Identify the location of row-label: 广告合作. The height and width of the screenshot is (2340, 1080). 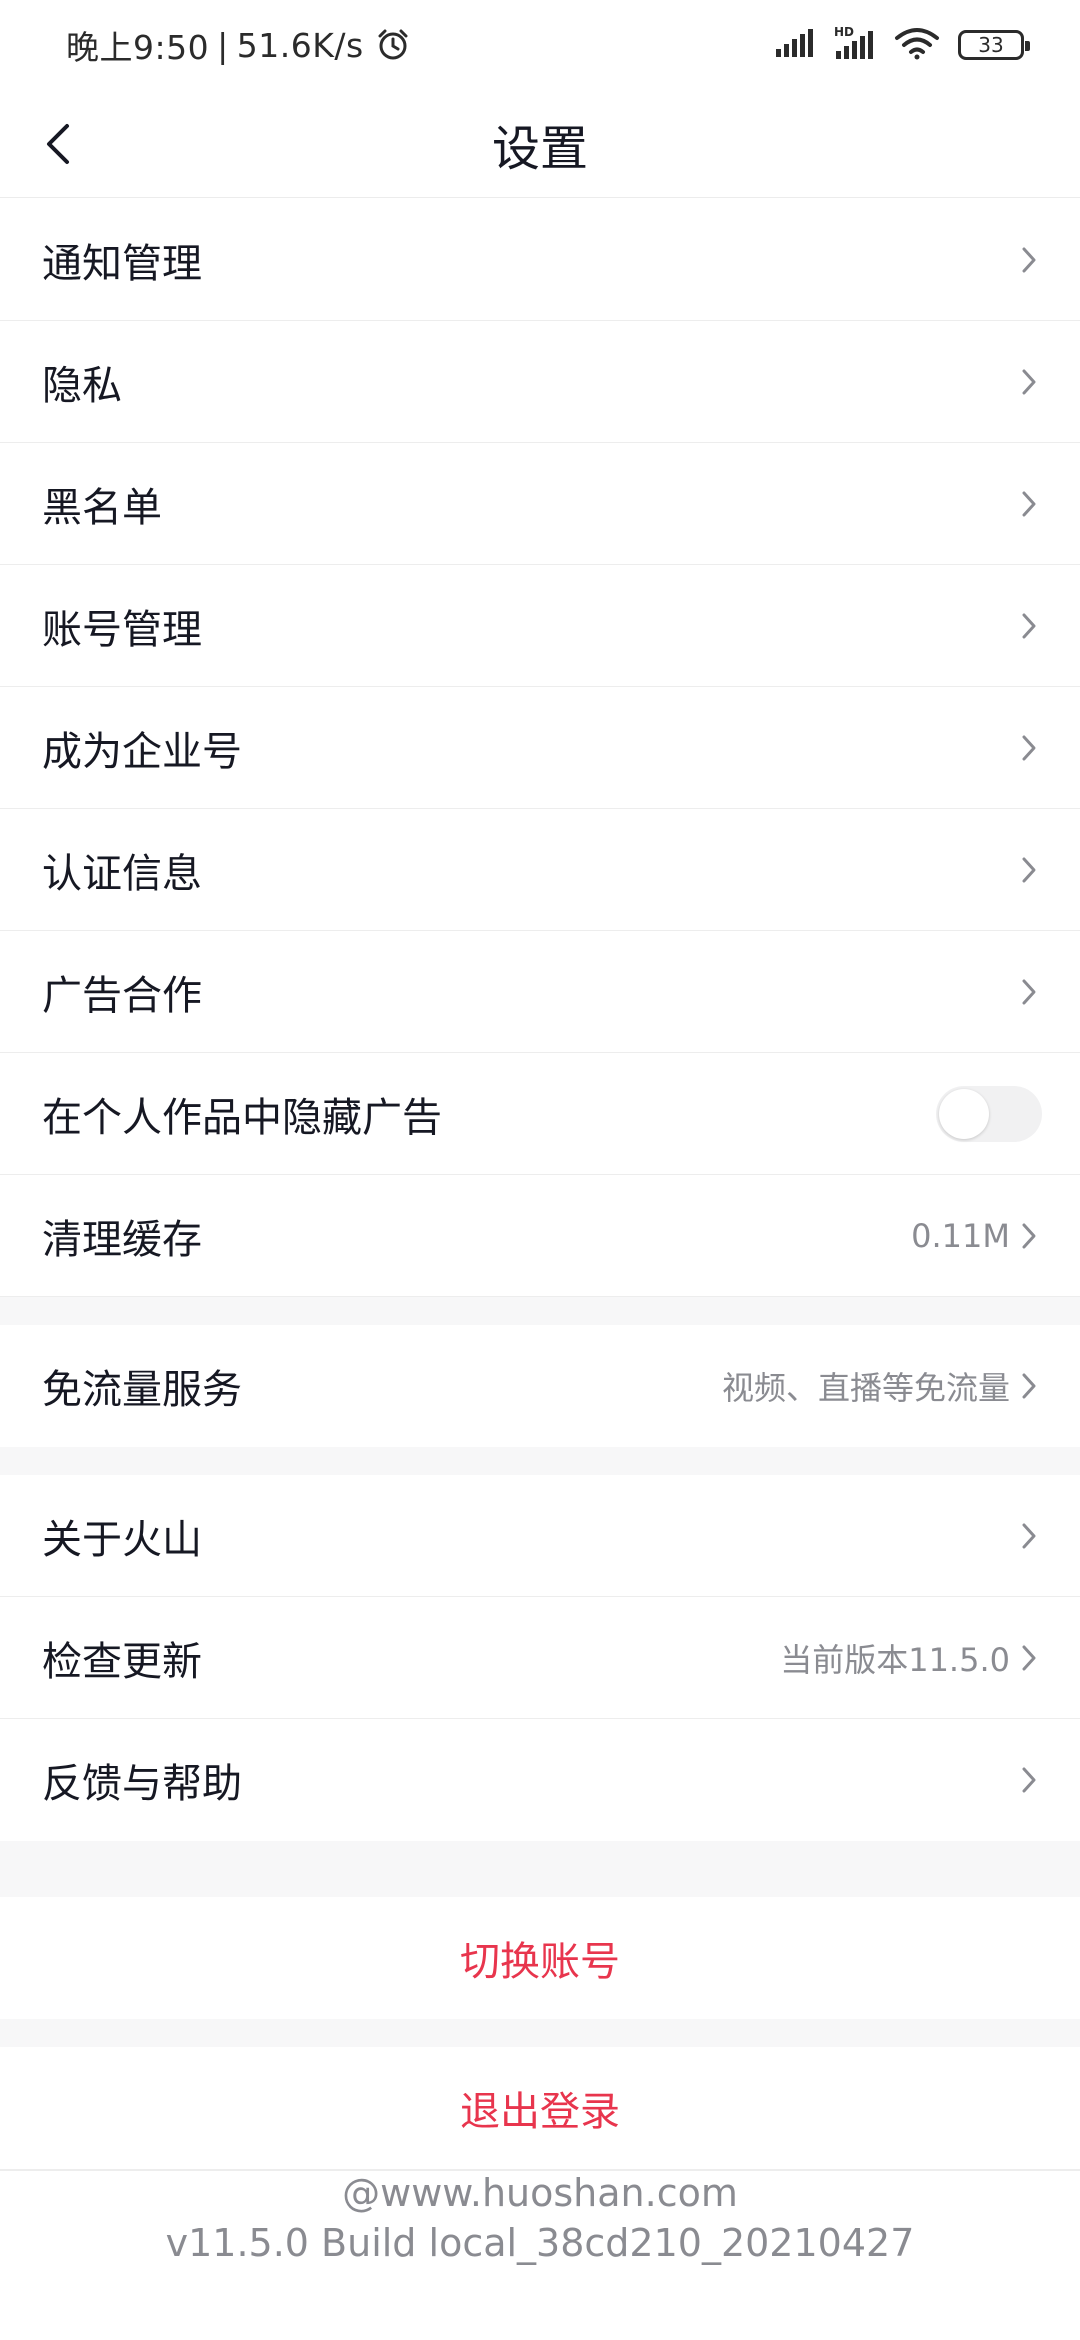
(122, 995).